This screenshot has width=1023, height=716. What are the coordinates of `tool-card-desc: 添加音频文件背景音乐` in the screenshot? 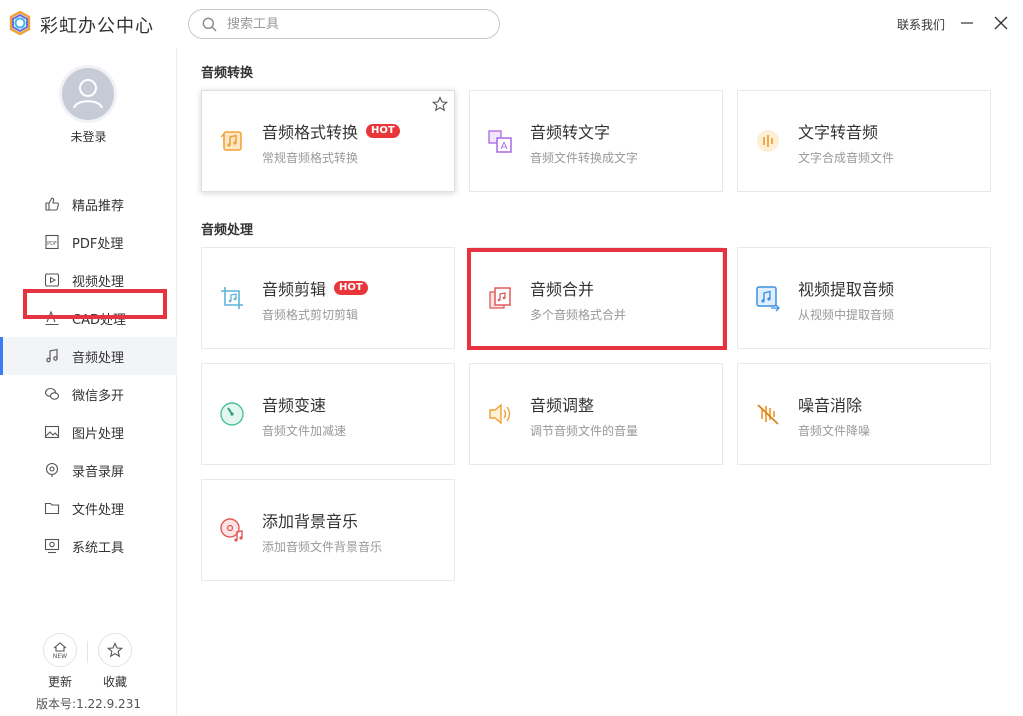 It's located at (322, 547).